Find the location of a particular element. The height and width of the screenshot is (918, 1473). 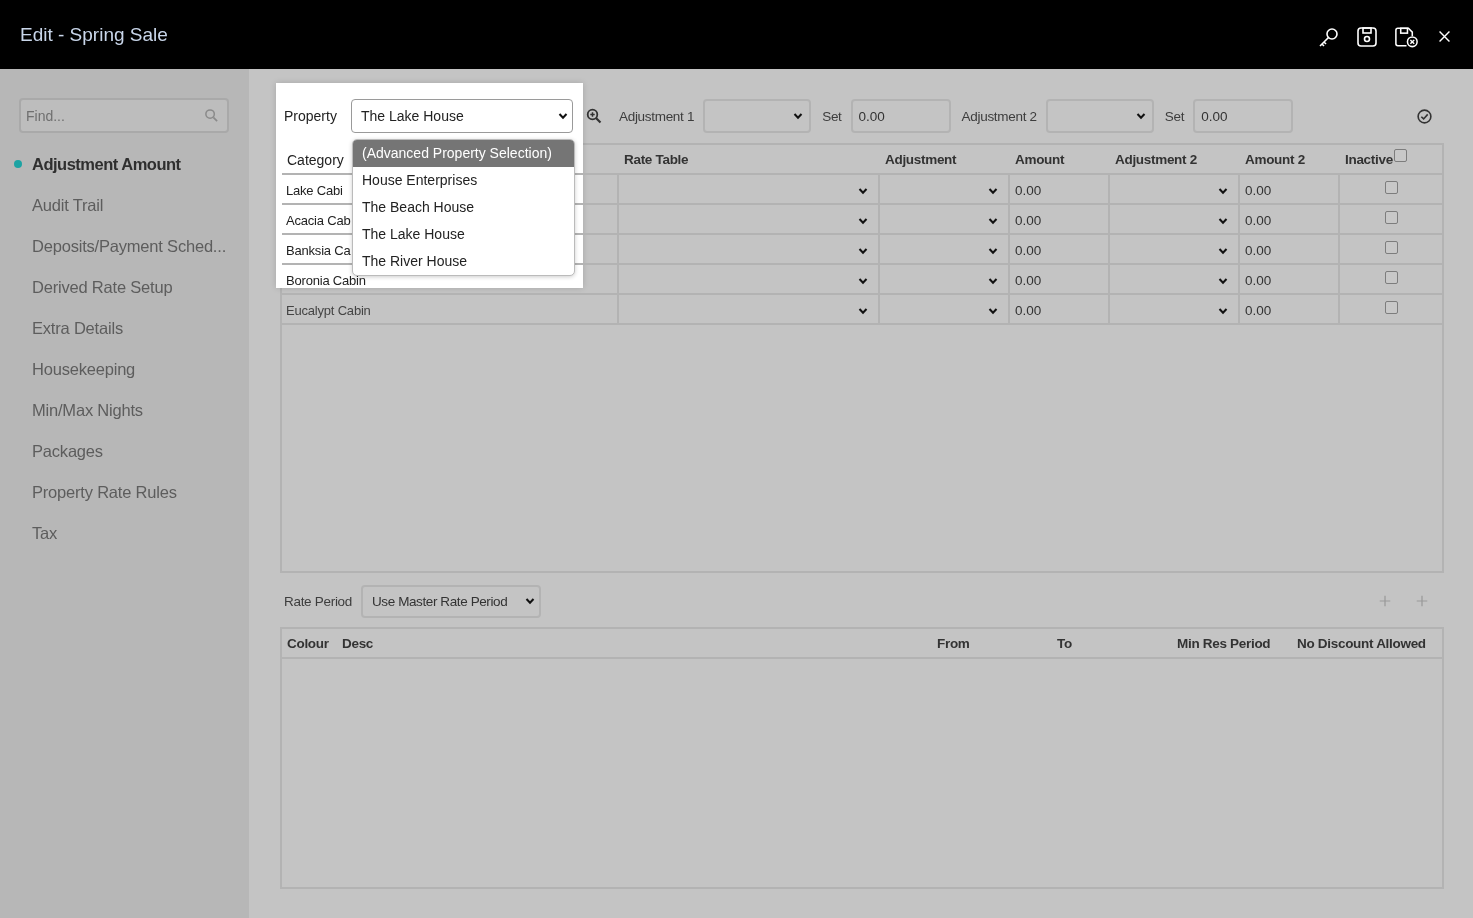

zoom-in-icon is located at coordinates (594, 116).